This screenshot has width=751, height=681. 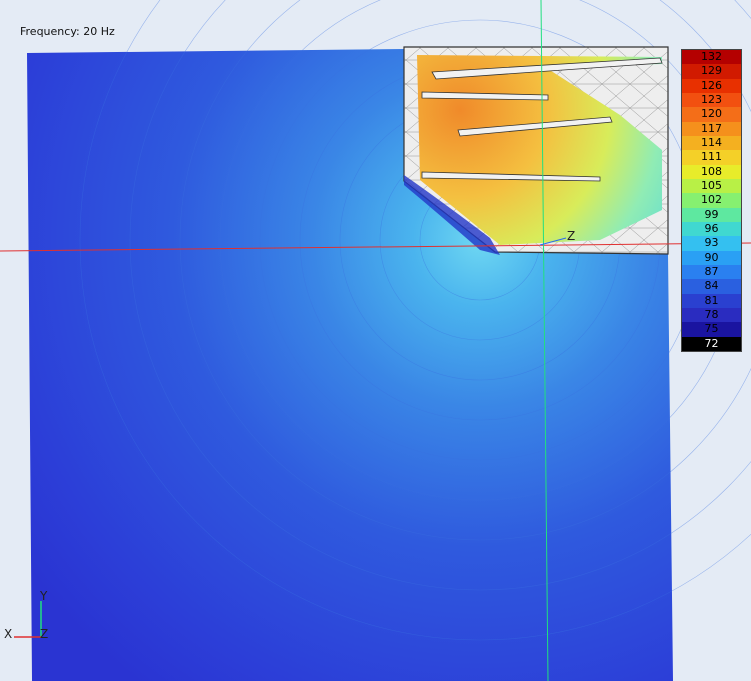 I want to click on axis-z-label: Z, so click(x=44, y=634).